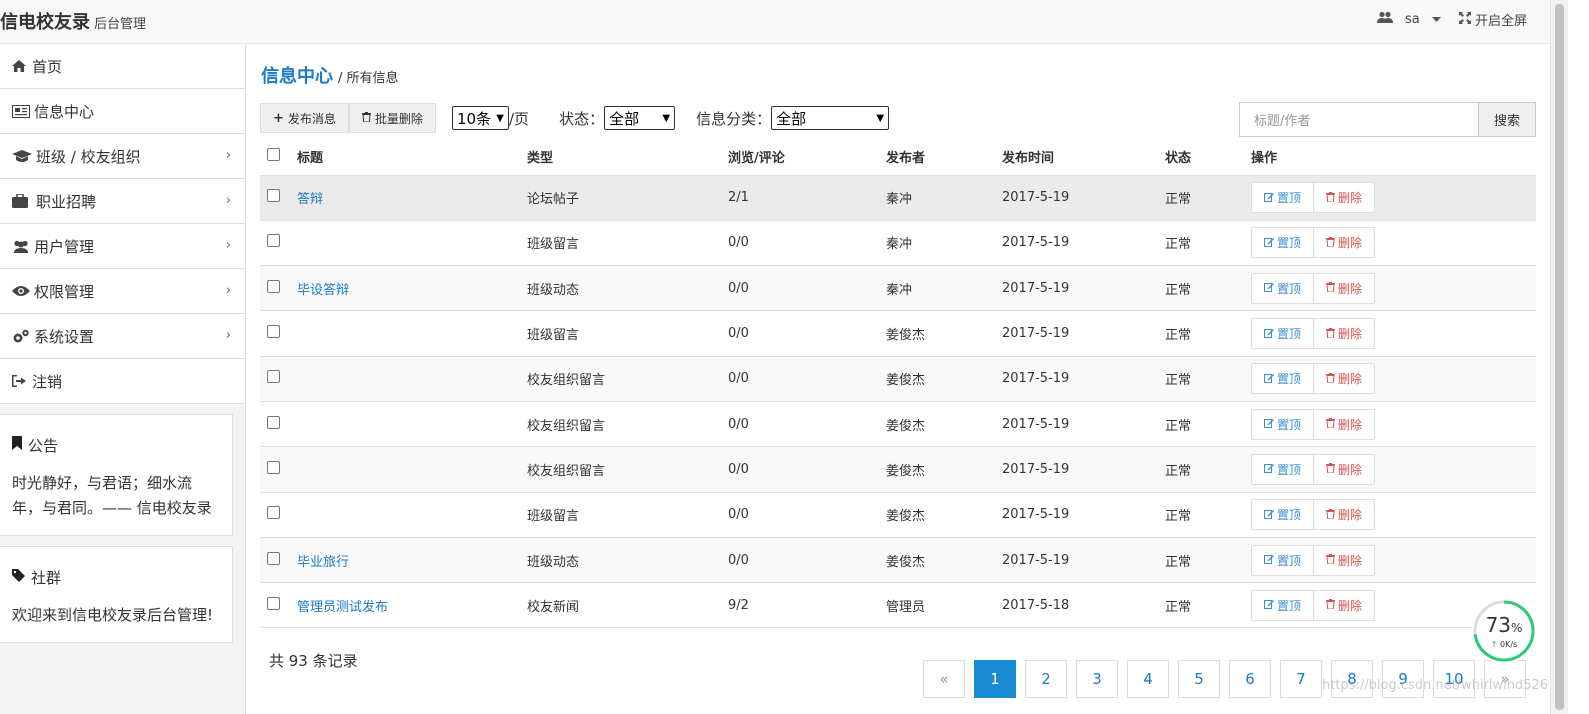  I want to click on chevron-down-icon: ▼, so click(500, 118).